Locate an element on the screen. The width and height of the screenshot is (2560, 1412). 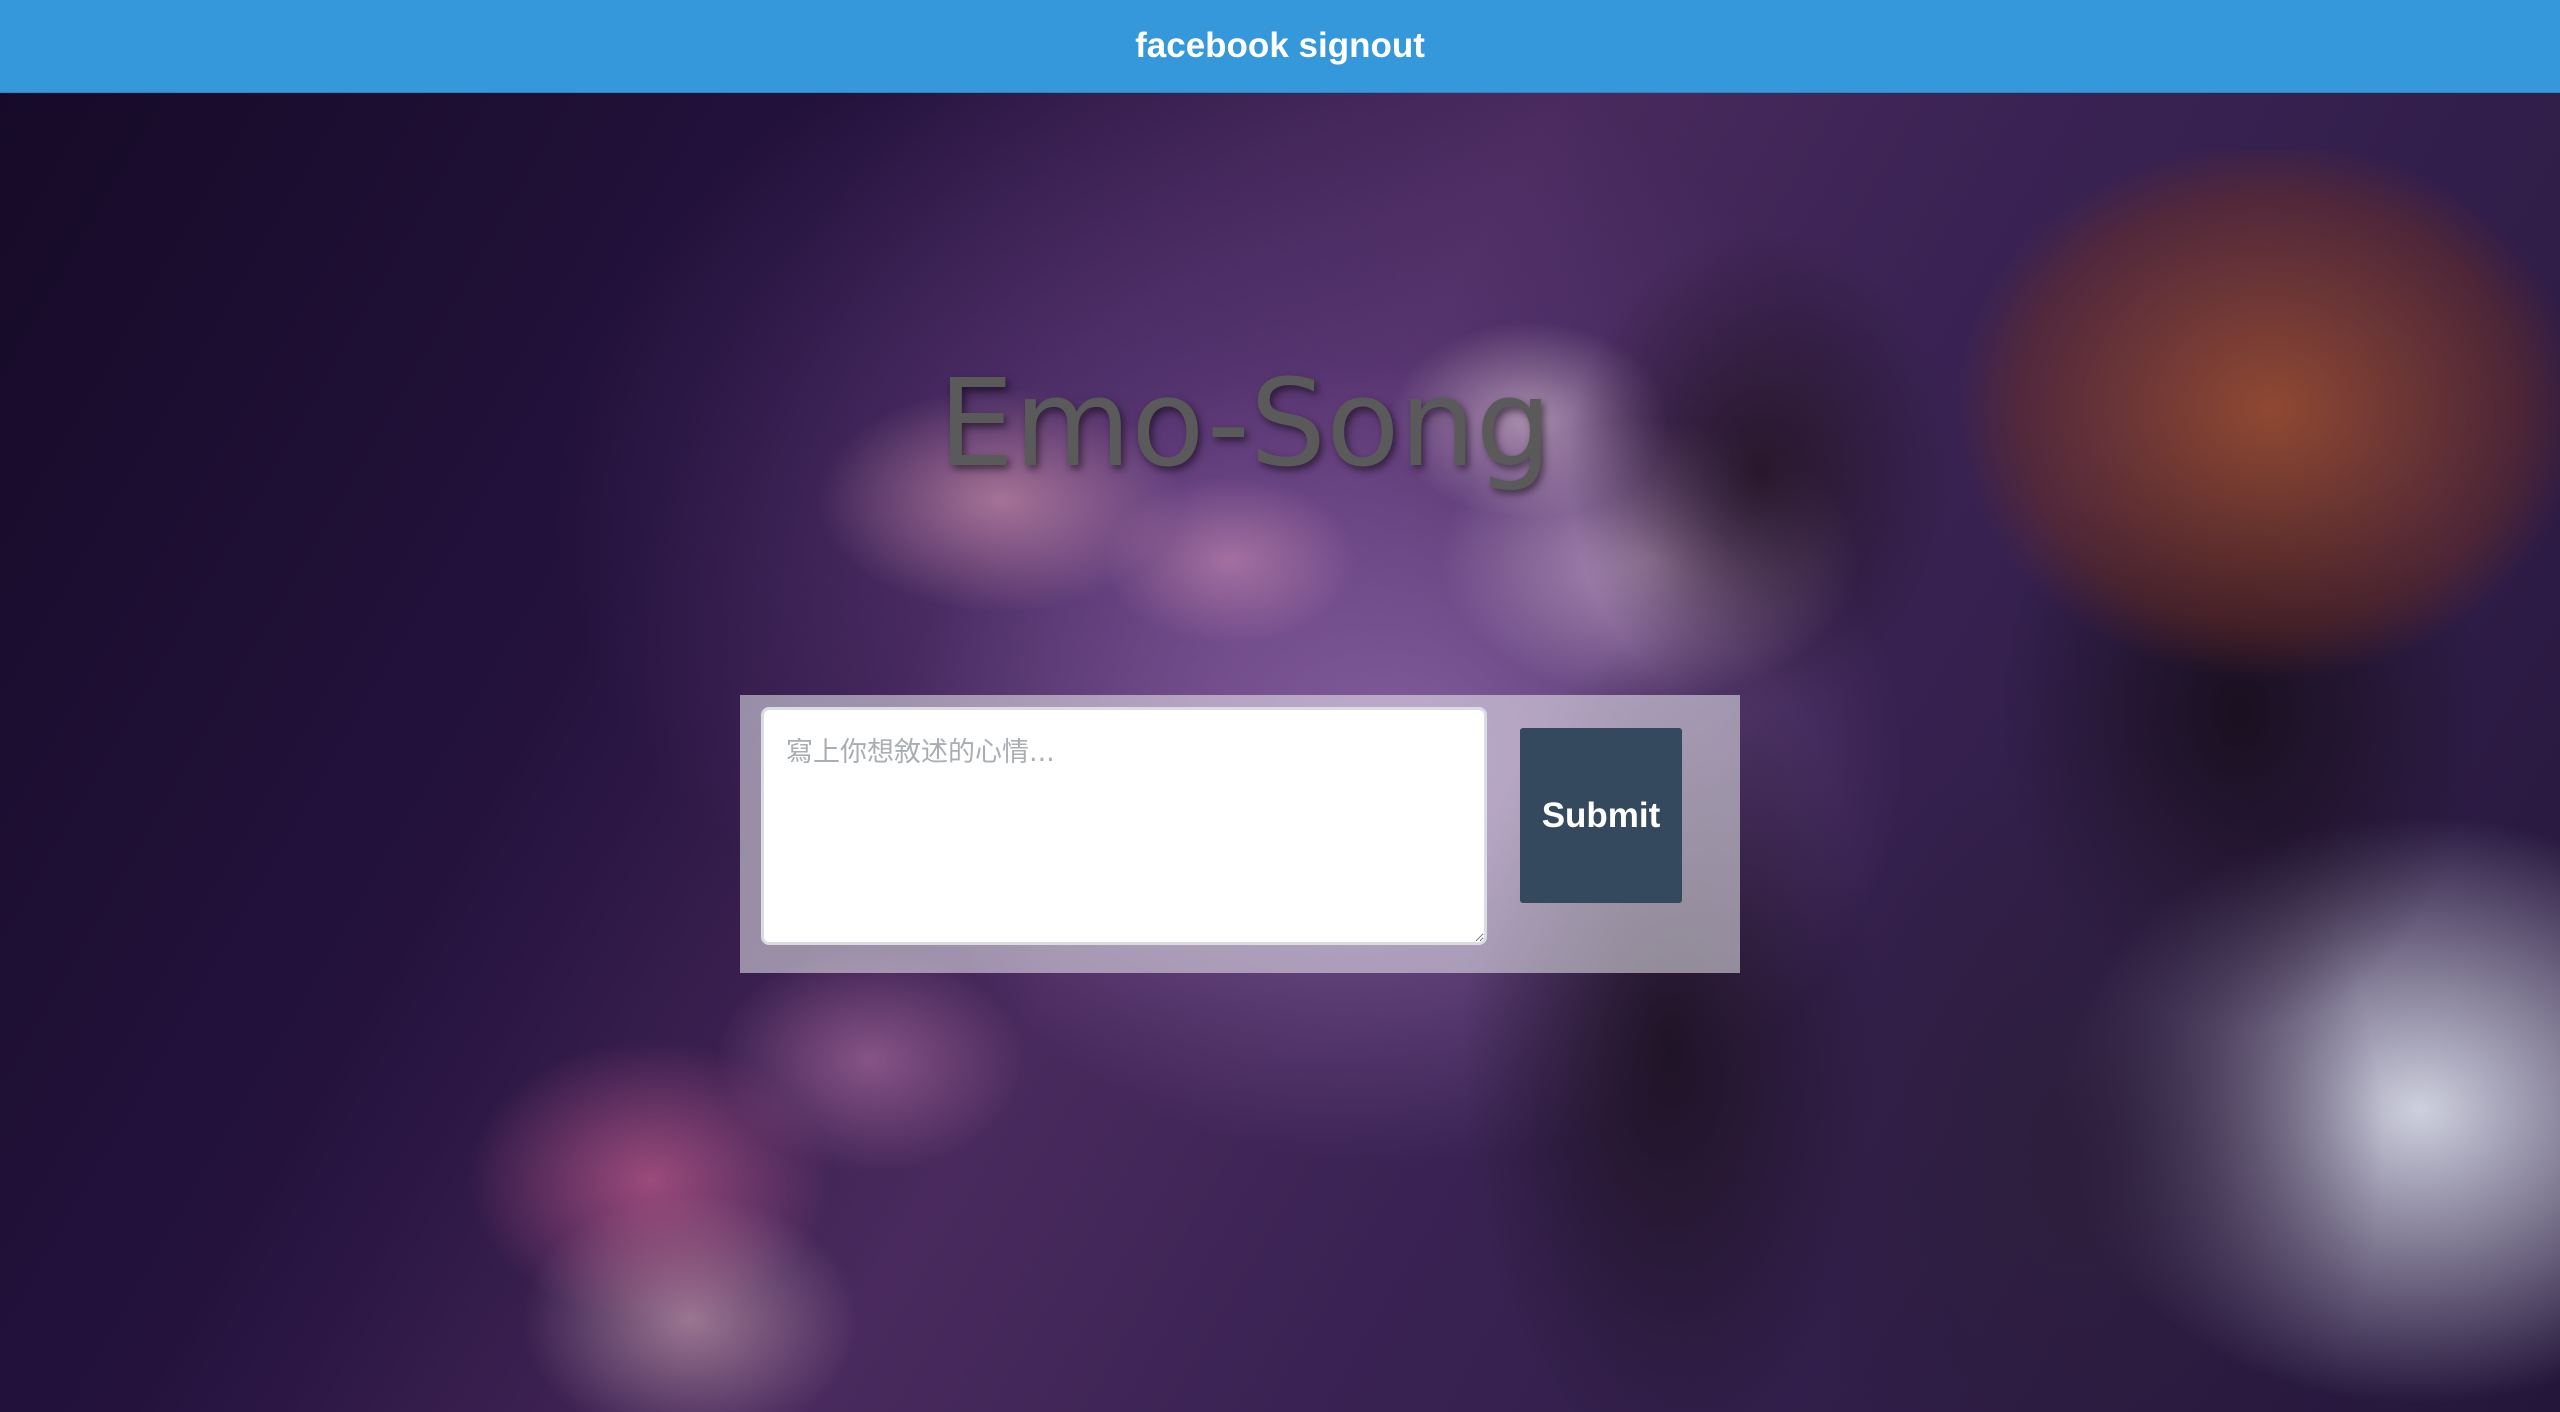
mood-input is located at coordinates (1124, 826).